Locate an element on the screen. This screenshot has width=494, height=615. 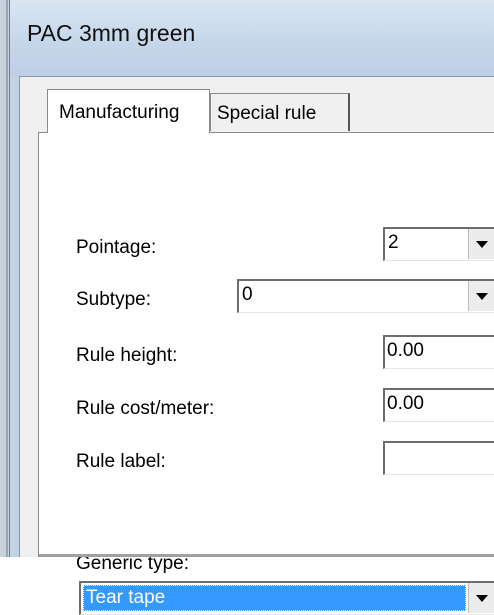
subtype-value: 0 is located at coordinates (247, 294).